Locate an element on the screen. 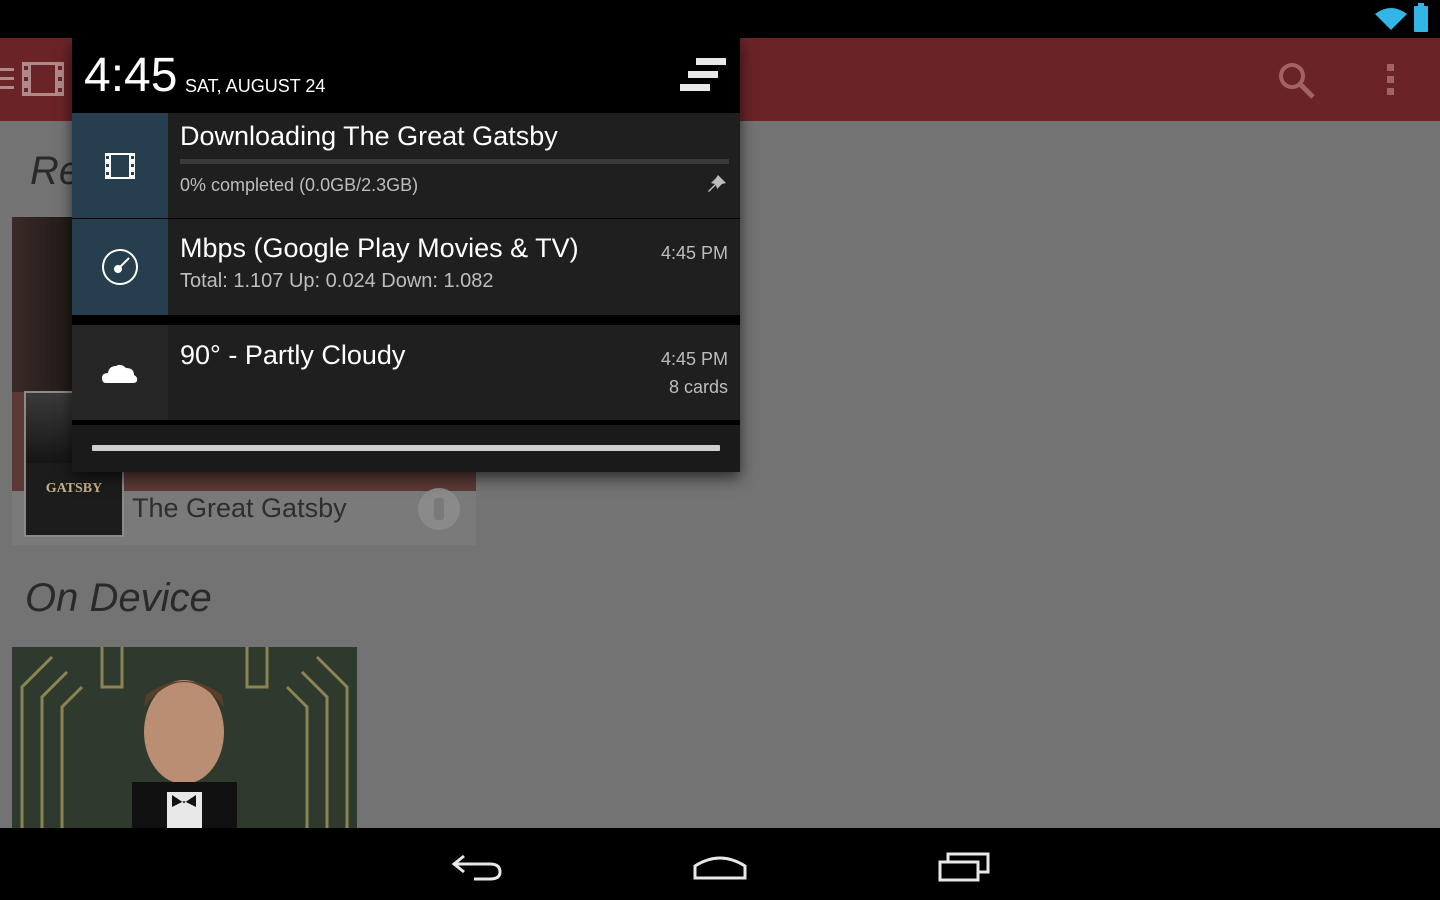 Image resolution: width=1440 pixels, height=900 pixels. pin-icon is located at coordinates (717, 184).